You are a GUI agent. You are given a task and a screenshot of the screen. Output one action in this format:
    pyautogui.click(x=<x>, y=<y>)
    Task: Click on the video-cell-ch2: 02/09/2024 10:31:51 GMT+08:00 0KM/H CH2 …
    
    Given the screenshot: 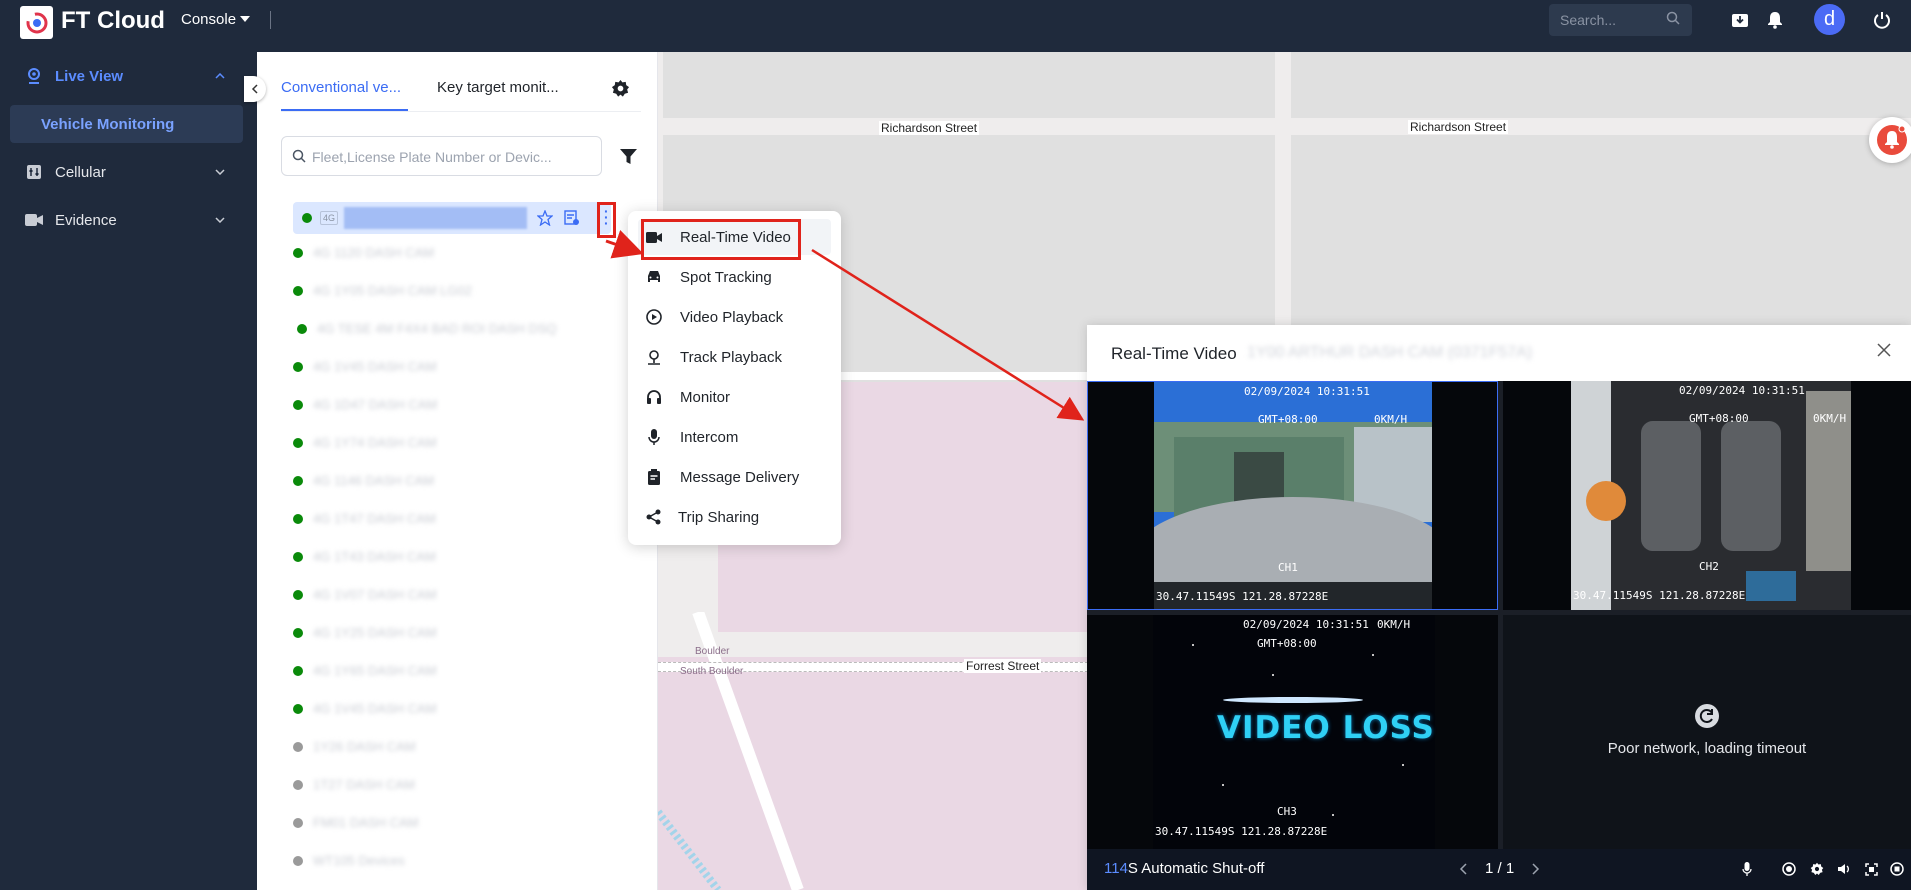 What is the action you would take?
    pyautogui.click(x=1707, y=495)
    